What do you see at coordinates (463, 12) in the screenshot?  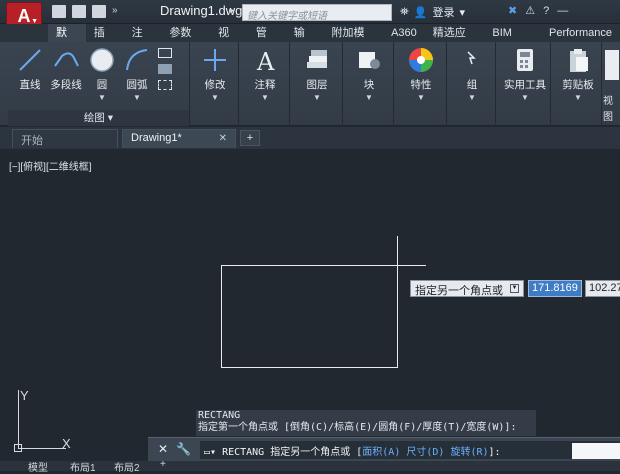 I see `chevron-down-icon: ▾` at bounding box center [463, 12].